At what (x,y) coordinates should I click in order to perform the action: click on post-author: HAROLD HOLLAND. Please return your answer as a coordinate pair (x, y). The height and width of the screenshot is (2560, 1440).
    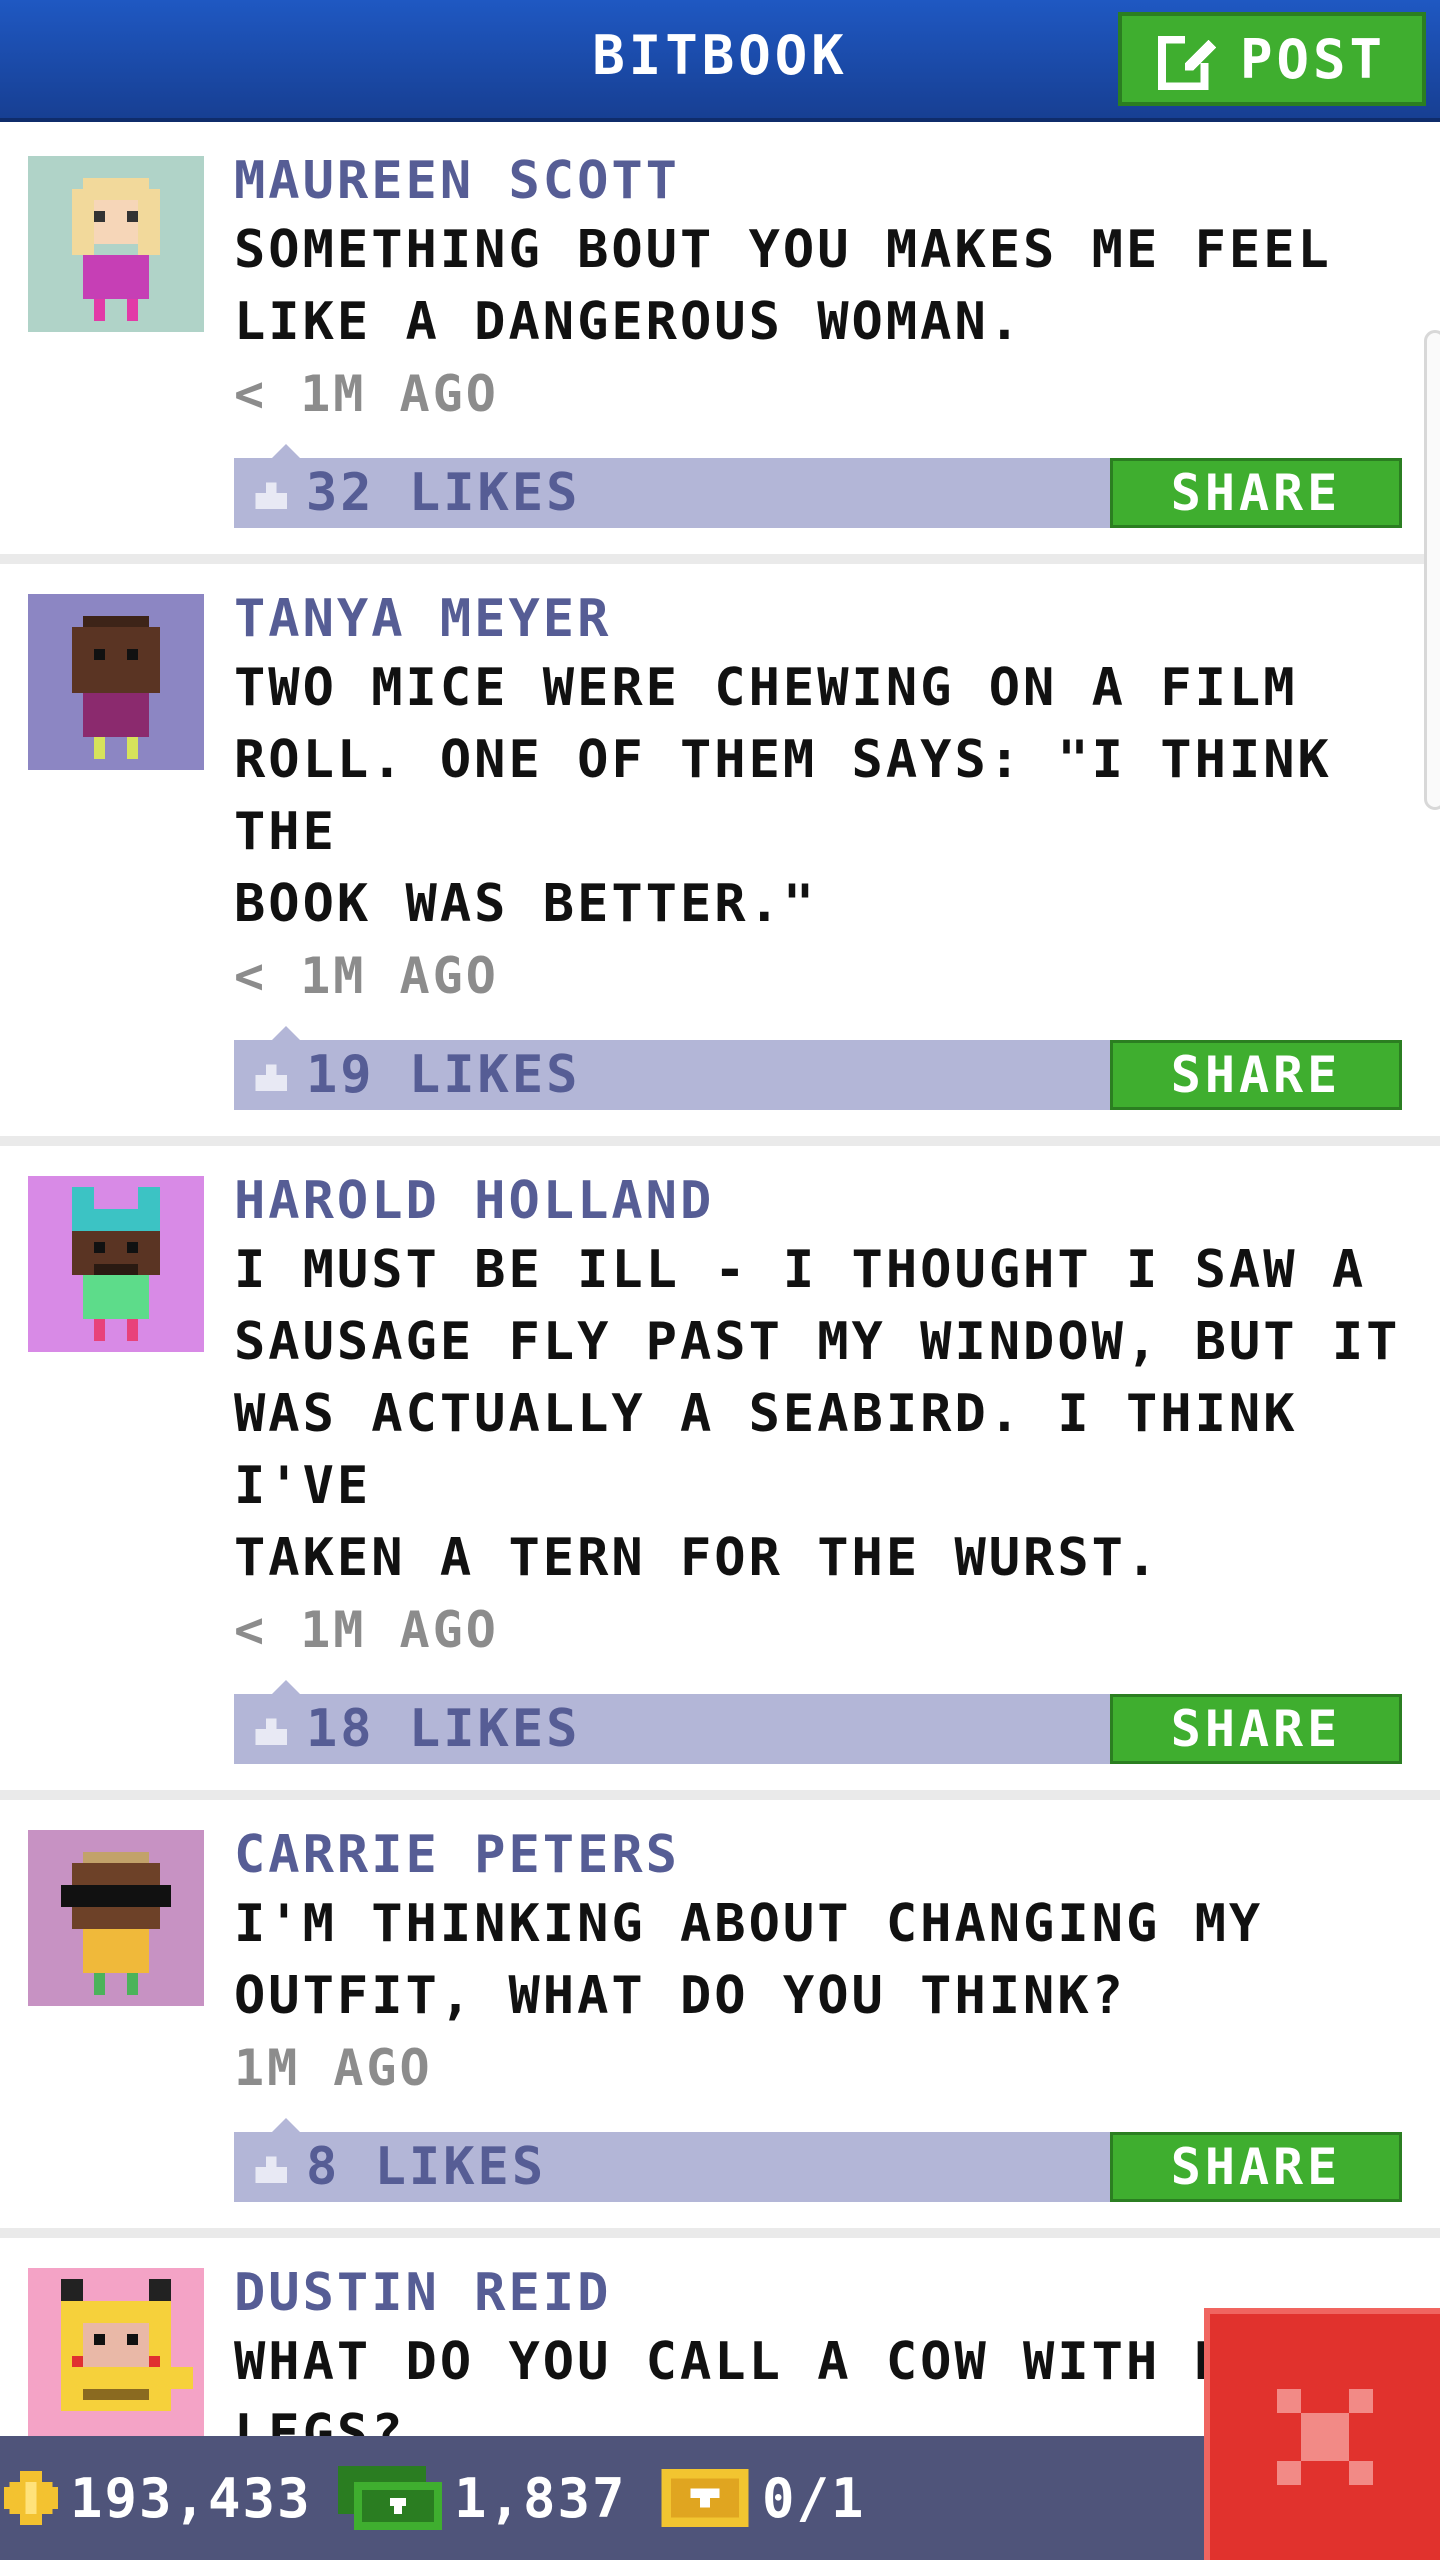
    Looking at the image, I should click on (833, 1201).